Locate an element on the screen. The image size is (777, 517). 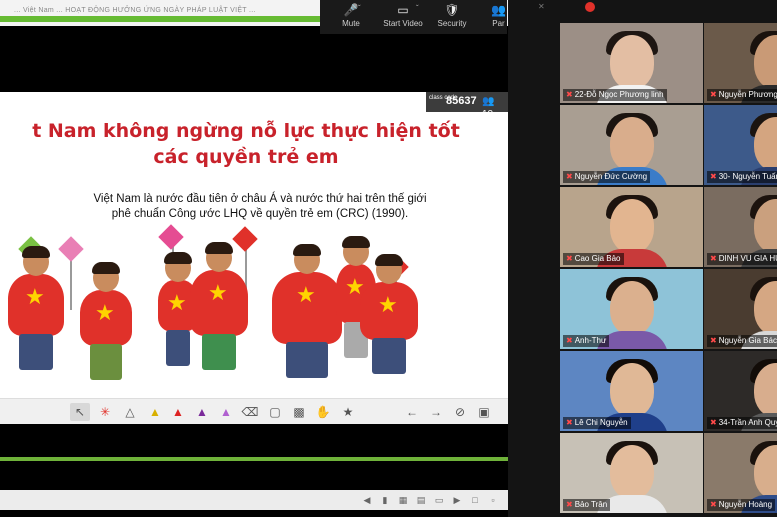
grid-view-icon: ▦ is located at coordinates (403, 500).